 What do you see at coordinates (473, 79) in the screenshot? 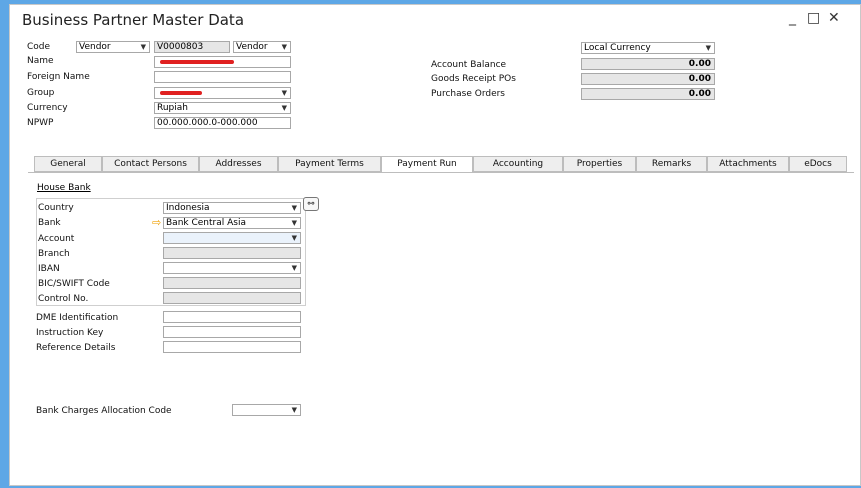
I see `goods-receipt-label: Goods Receipt POs` at bounding box center [473, 79].